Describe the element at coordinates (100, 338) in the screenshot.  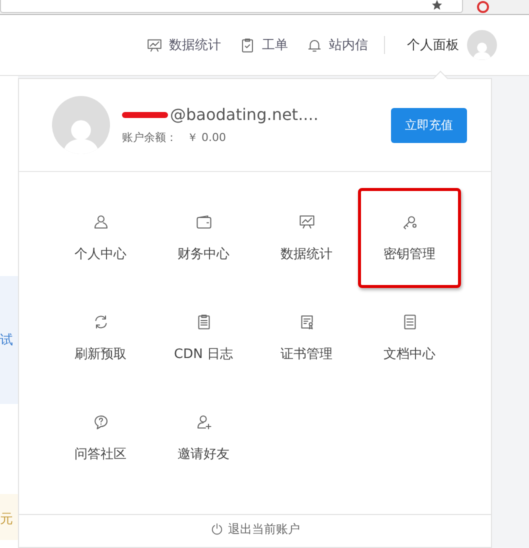
I see `menu-item: 刷新预取` at that location.